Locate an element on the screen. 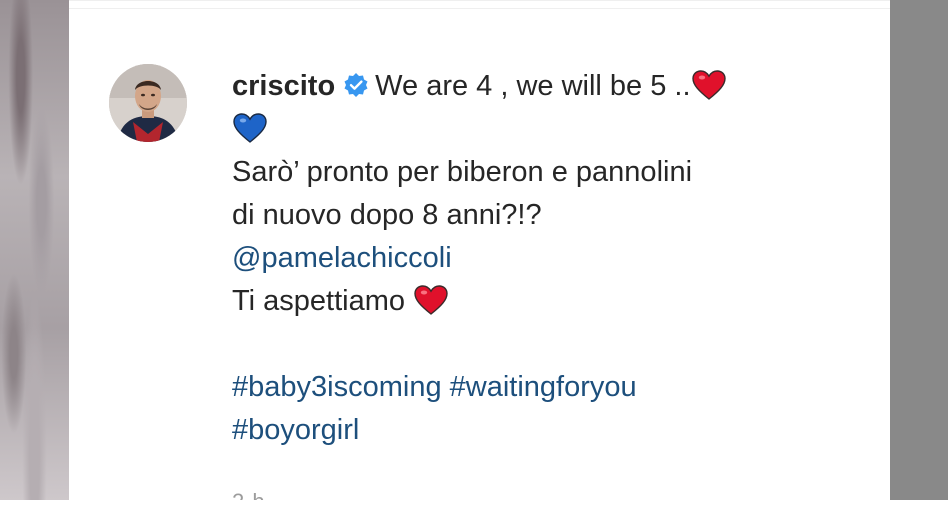 This screenshot has height=505, width=948. verified-badge-icon is located at coordinates (356, 82).